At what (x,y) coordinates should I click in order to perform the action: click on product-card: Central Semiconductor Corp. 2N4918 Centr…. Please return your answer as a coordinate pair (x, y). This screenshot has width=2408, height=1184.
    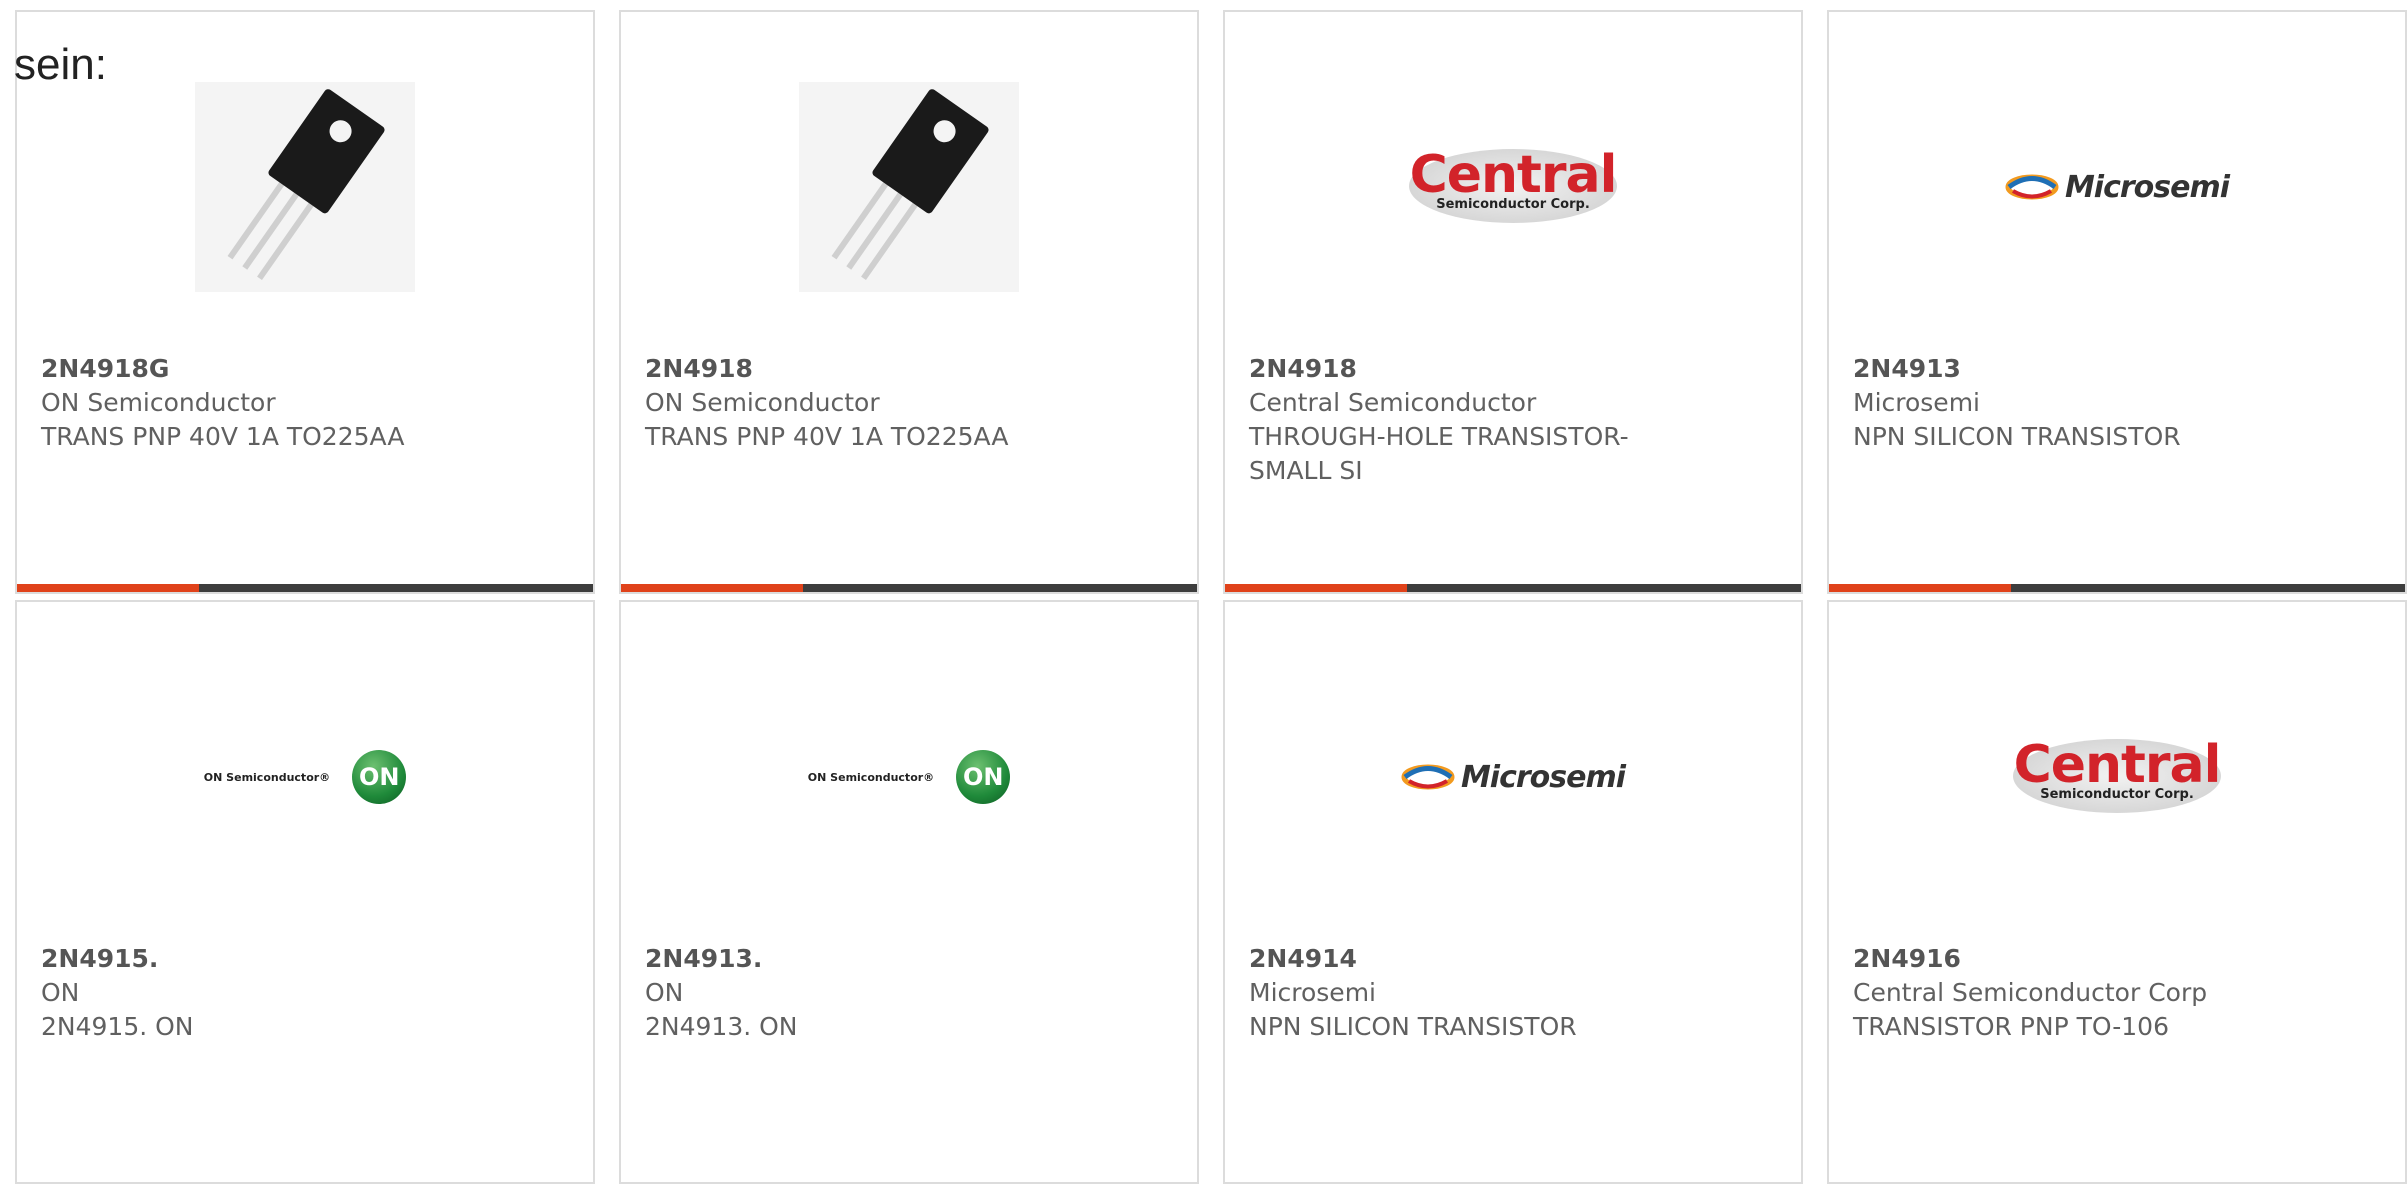
    Looking at the image, I should click on (1513, 302).